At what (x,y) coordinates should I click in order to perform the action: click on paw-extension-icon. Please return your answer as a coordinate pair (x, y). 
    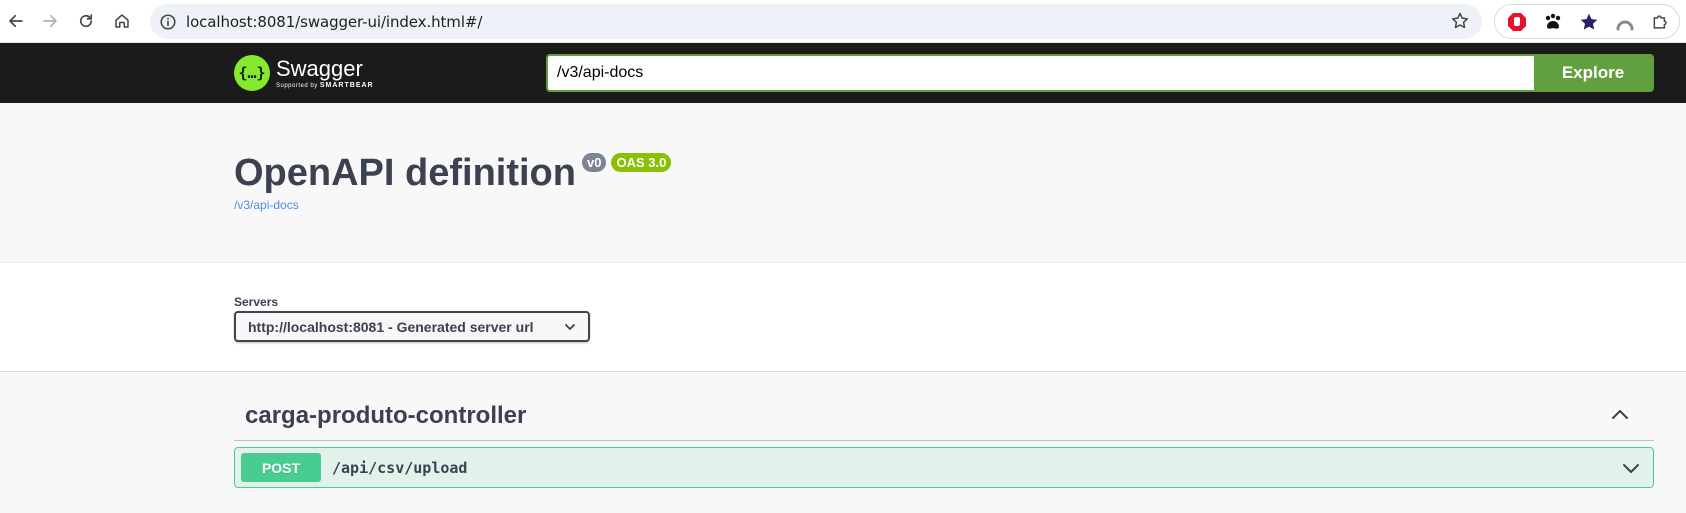
    Looking at the image, I should click on (1553, 22).